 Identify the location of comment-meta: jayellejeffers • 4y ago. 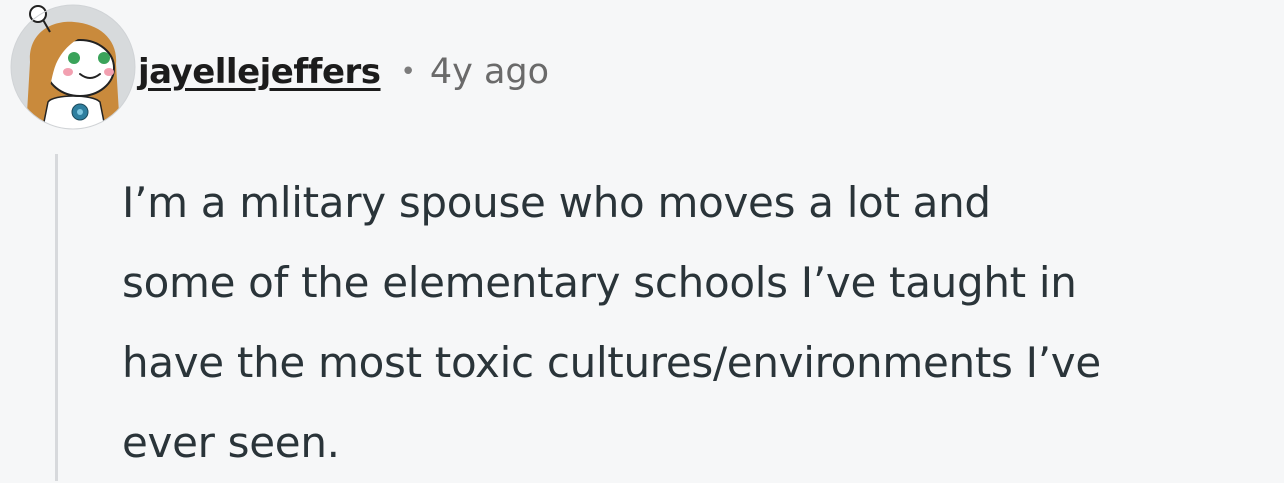
(343, 72).